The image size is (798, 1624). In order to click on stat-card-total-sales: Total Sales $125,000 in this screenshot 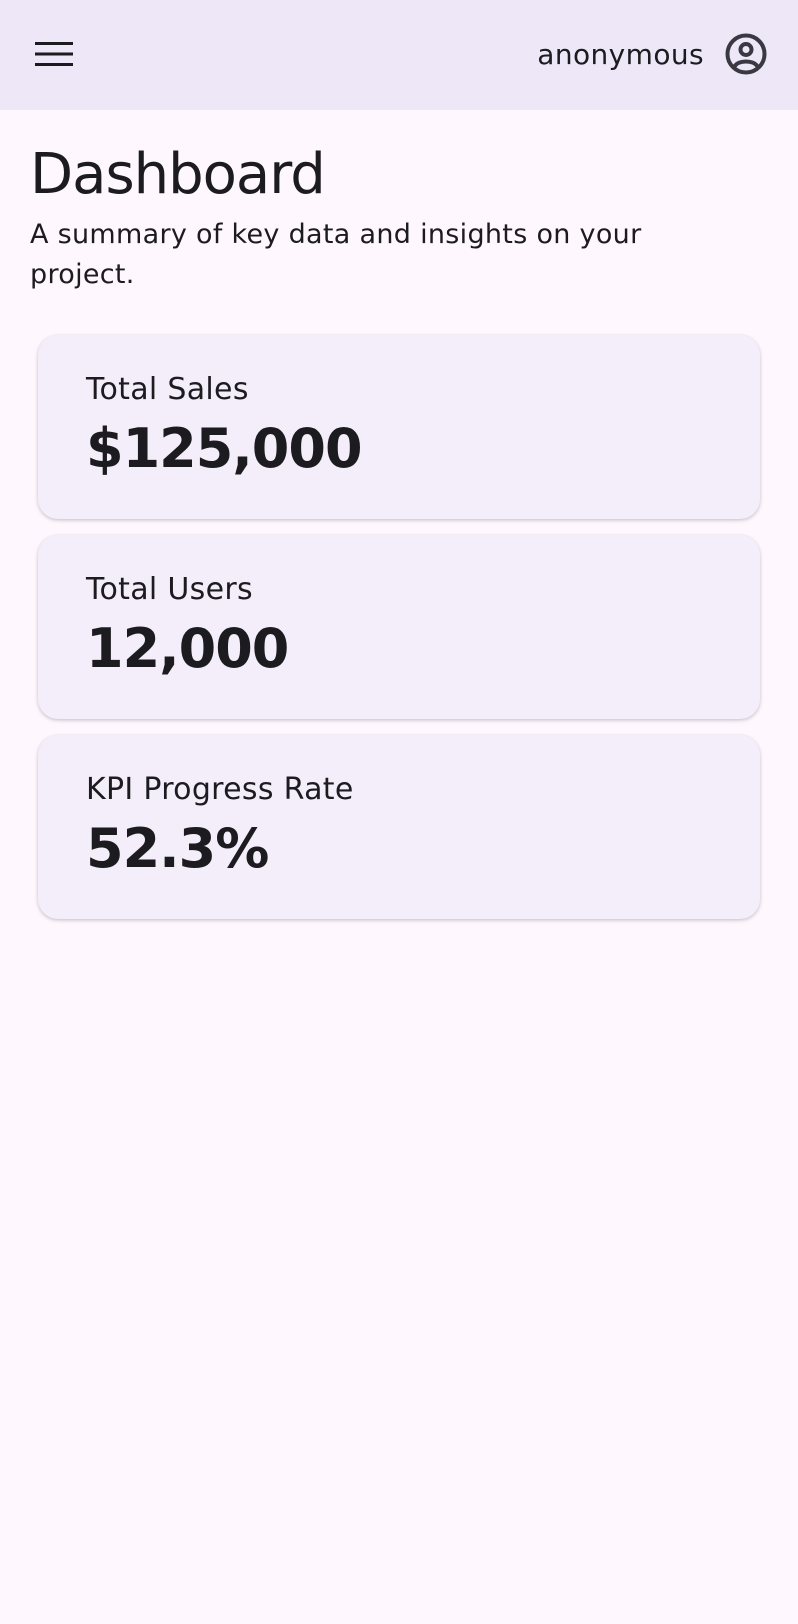, I will do `click(399, 426)`.